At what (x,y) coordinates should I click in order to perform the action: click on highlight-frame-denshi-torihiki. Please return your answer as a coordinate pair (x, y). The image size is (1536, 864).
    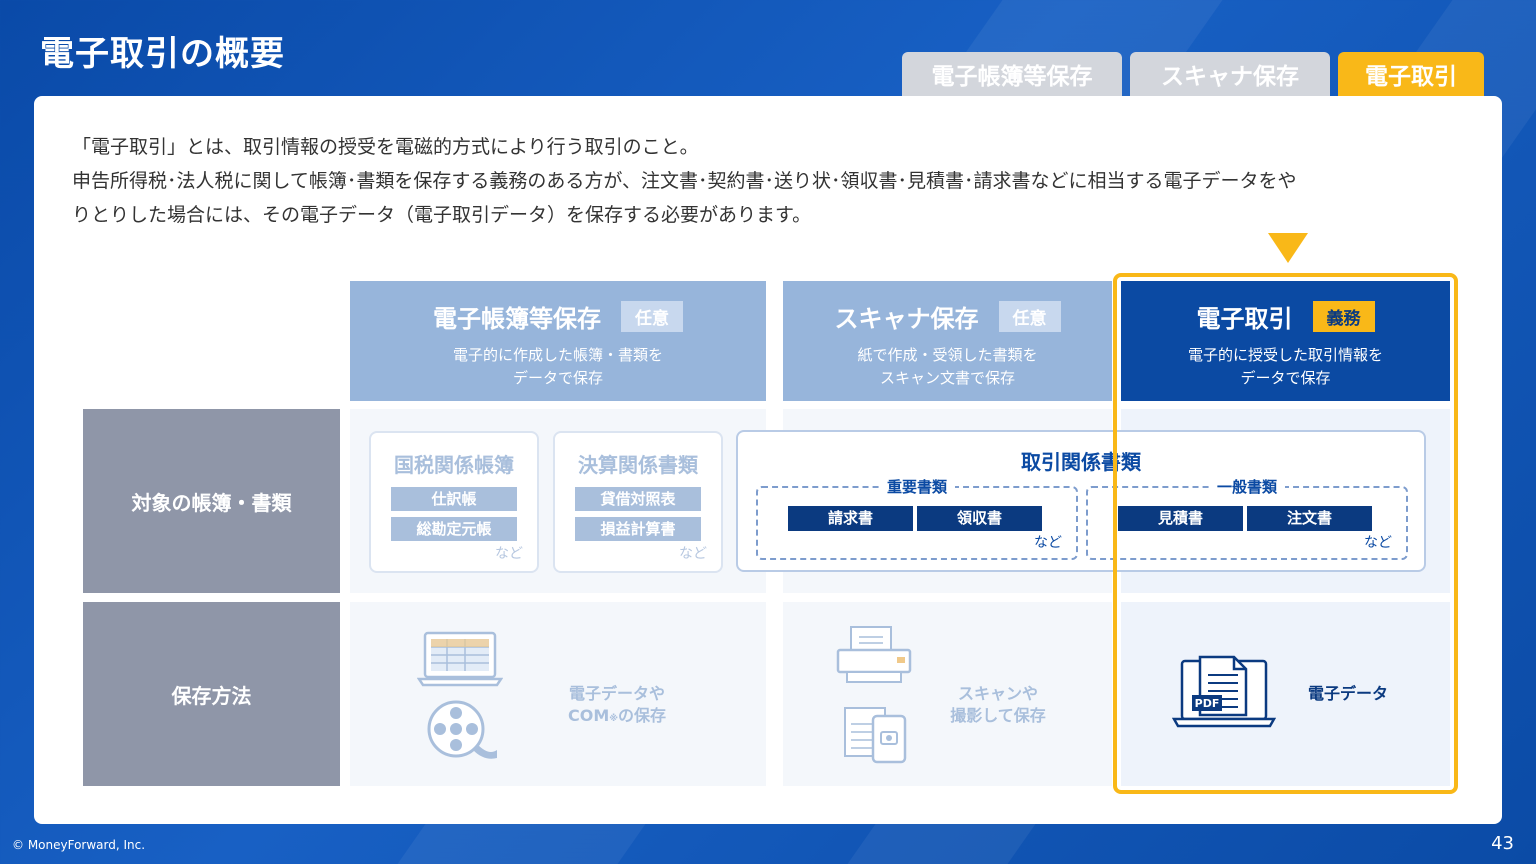
    Looking at the image, I should click on (1285, 533).